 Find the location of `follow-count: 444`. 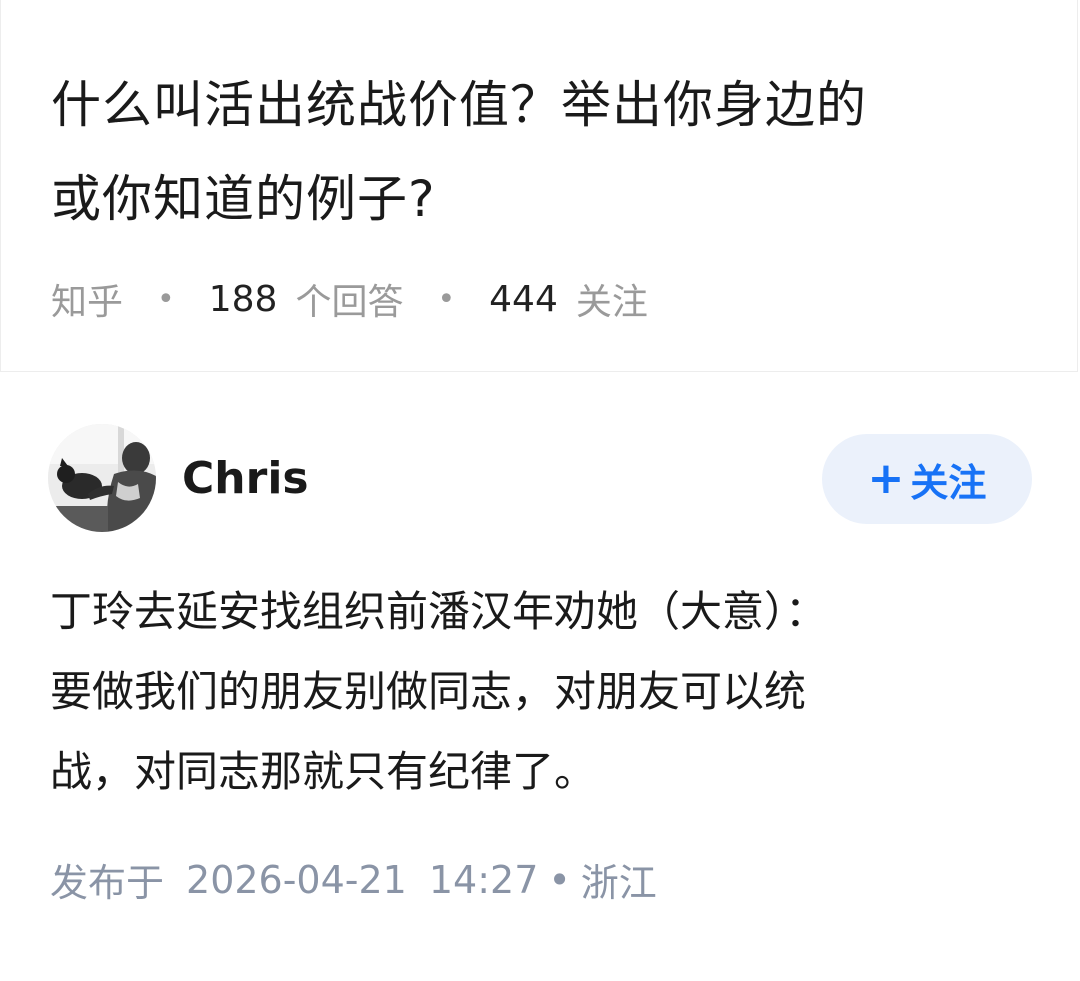

follow-count: 444 is located at coordinates (523, 299).